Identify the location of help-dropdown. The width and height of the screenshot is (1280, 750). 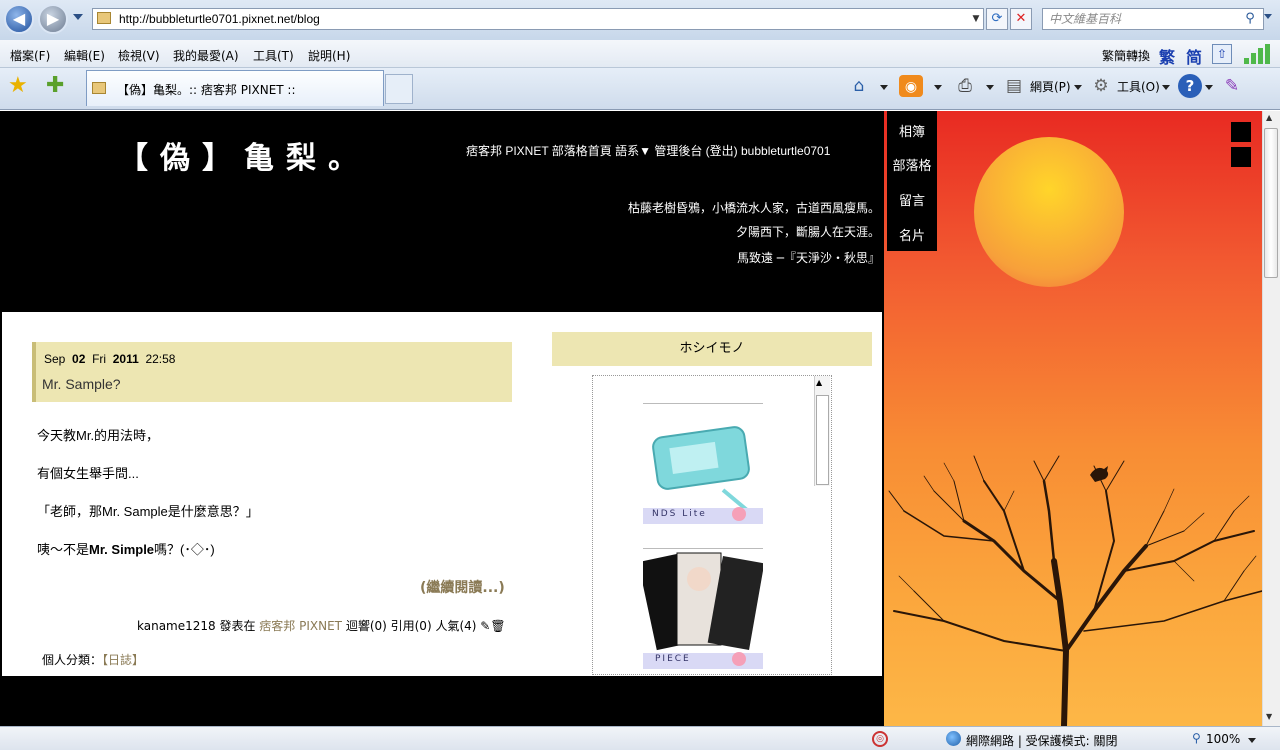
(1209, 87).